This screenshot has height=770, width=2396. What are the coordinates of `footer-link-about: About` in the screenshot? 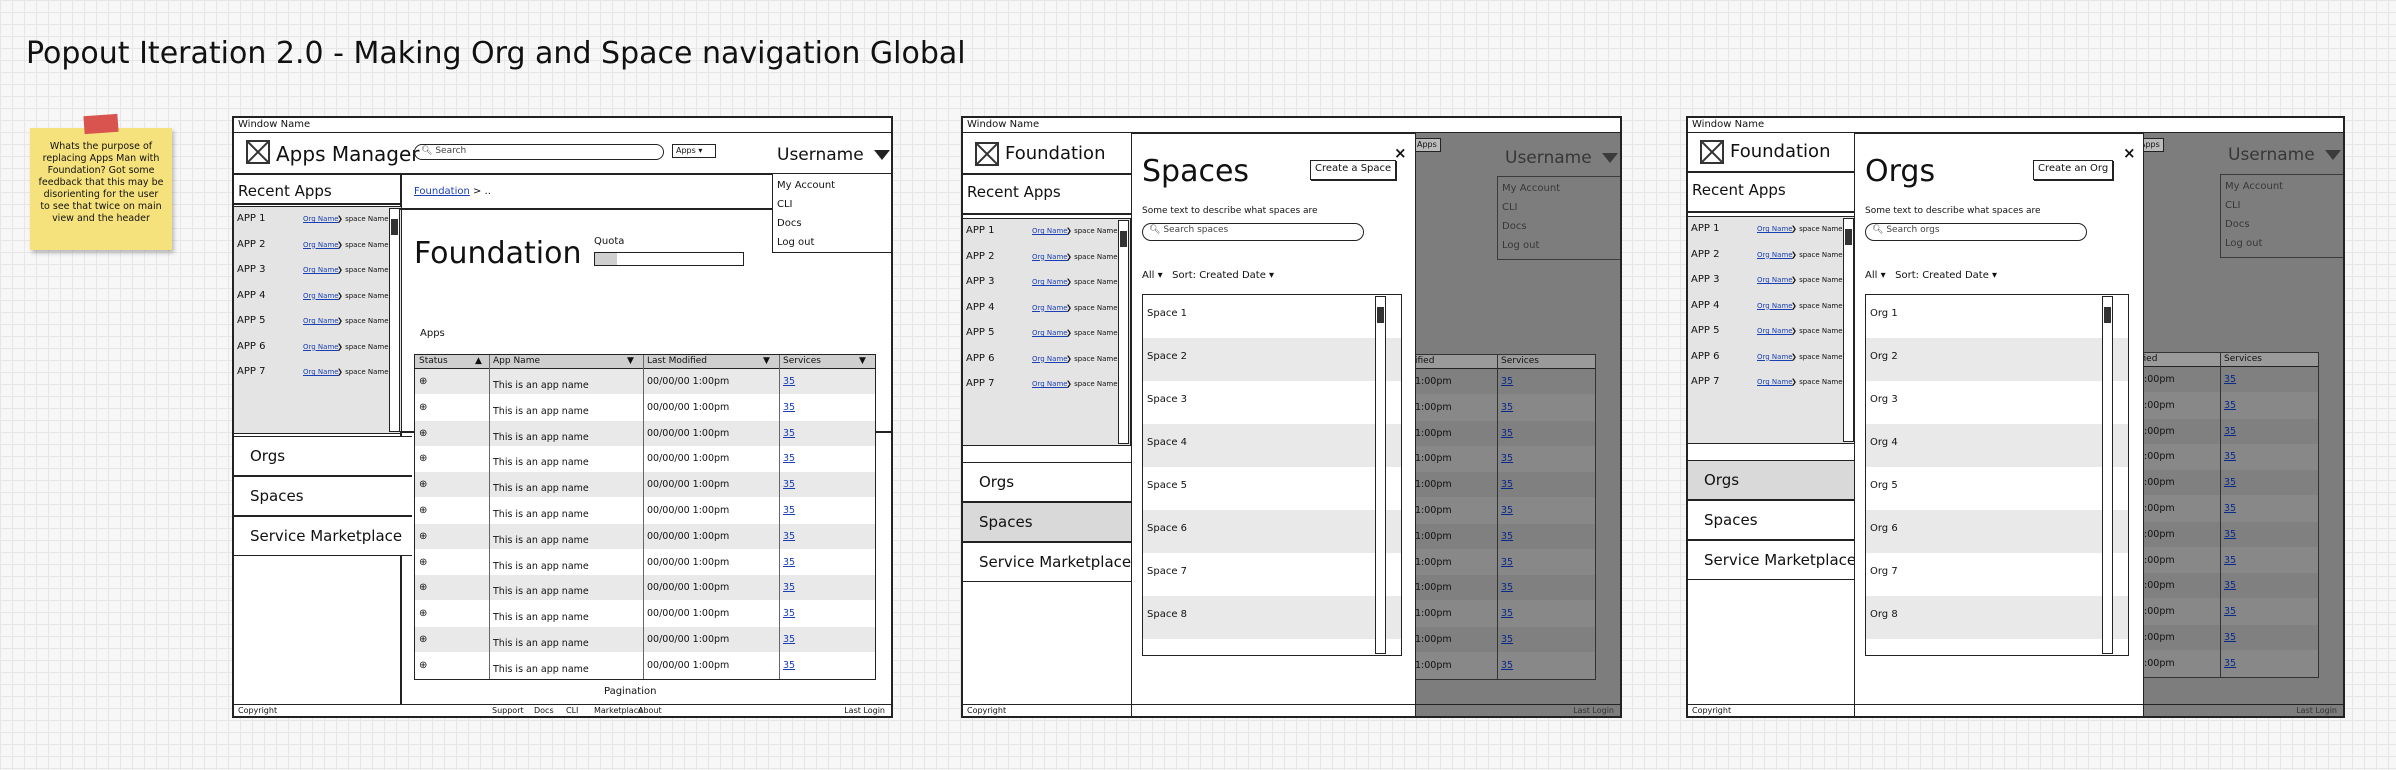 It's located at (650, 710).